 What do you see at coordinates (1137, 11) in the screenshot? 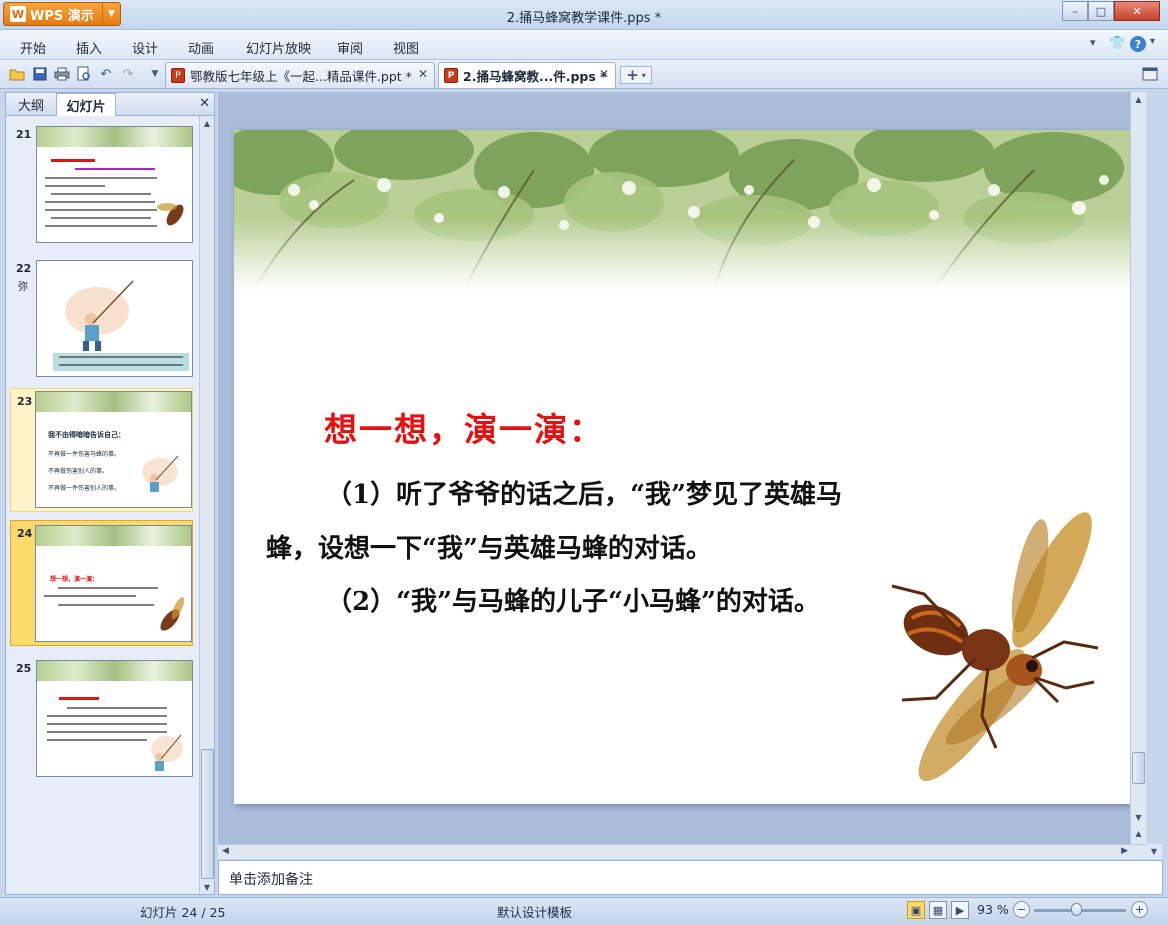
I see `close-window-button: ✕` at bounding box center [1137, 11].